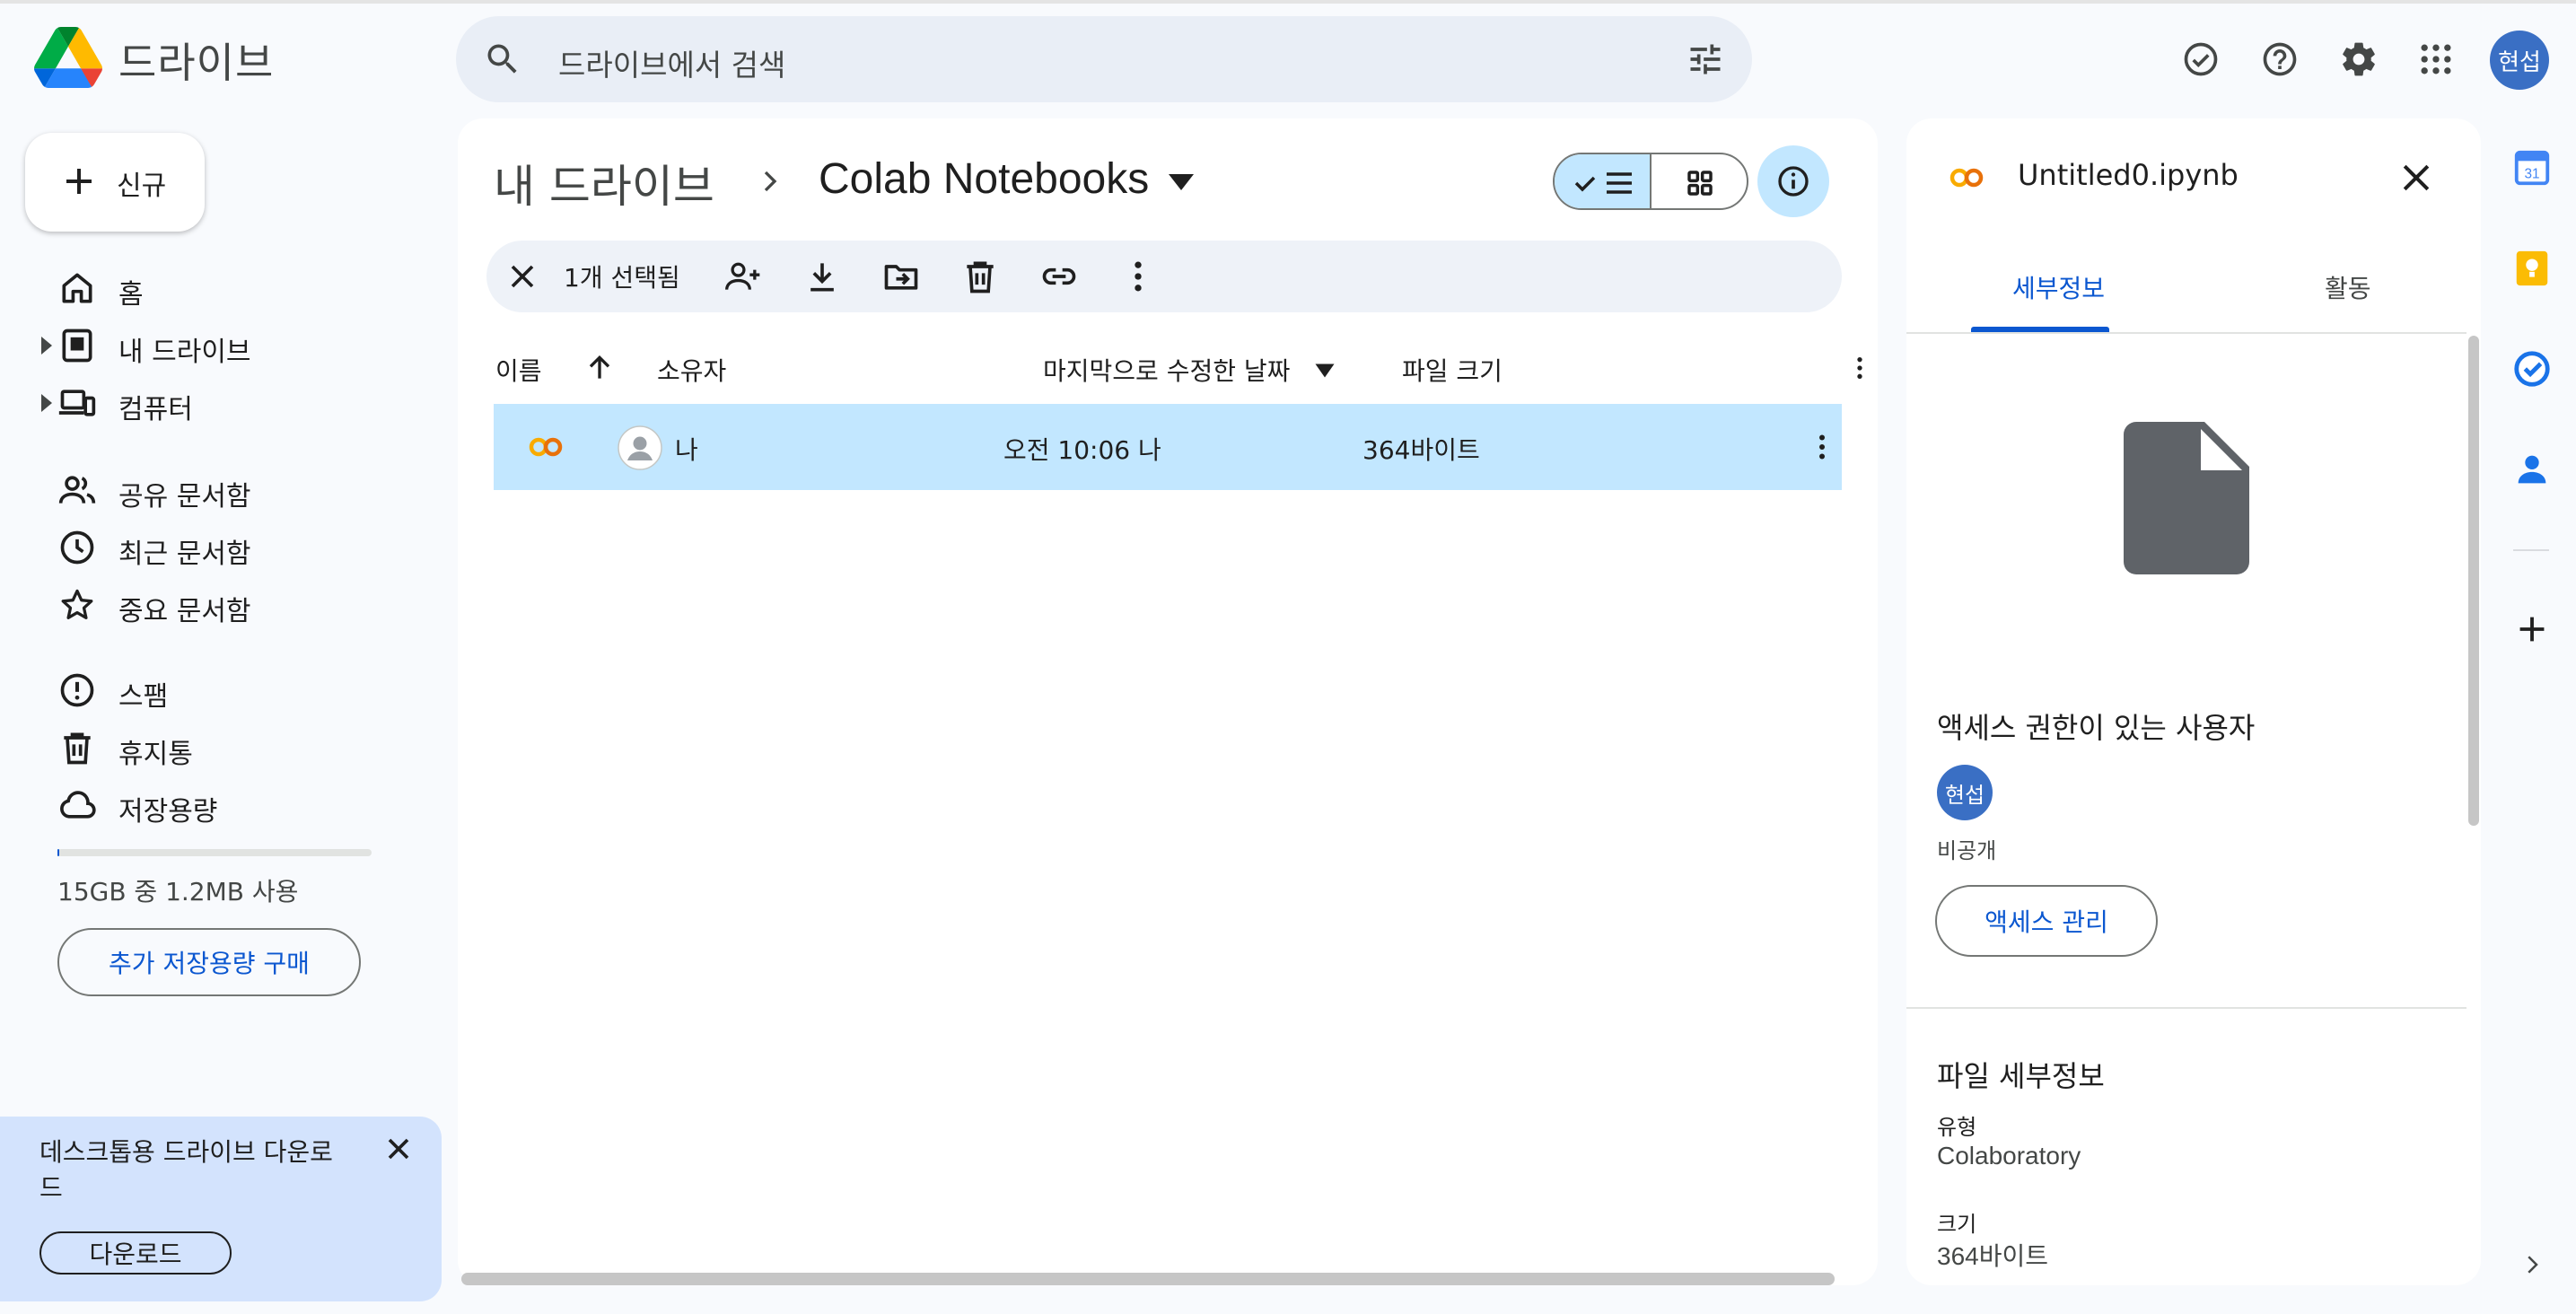 The height and width of the screenshot is (1314, 2576). Describe the element at coordinates (743, 276) in the screenshot. I see `share-person-add-icon` at that location.